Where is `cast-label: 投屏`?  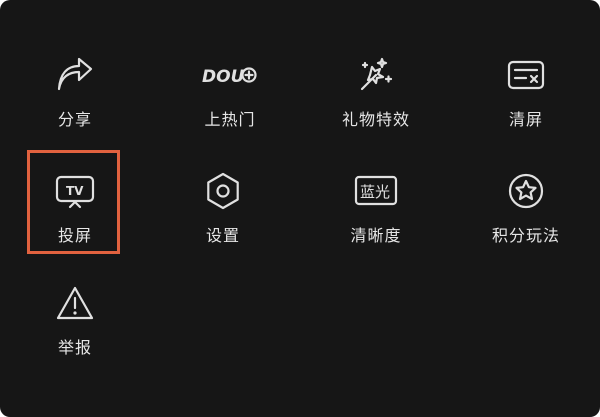 cast-label: 投屏 is located at coordinates (74, 235).